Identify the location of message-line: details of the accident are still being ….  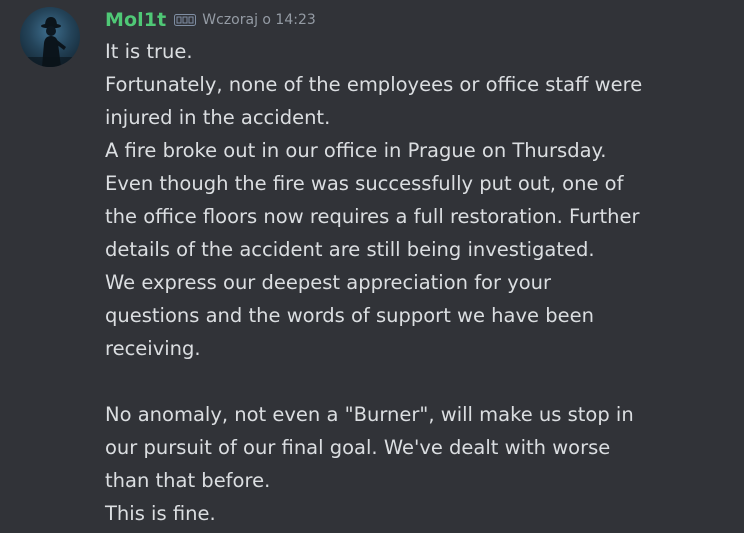
(350, 249).